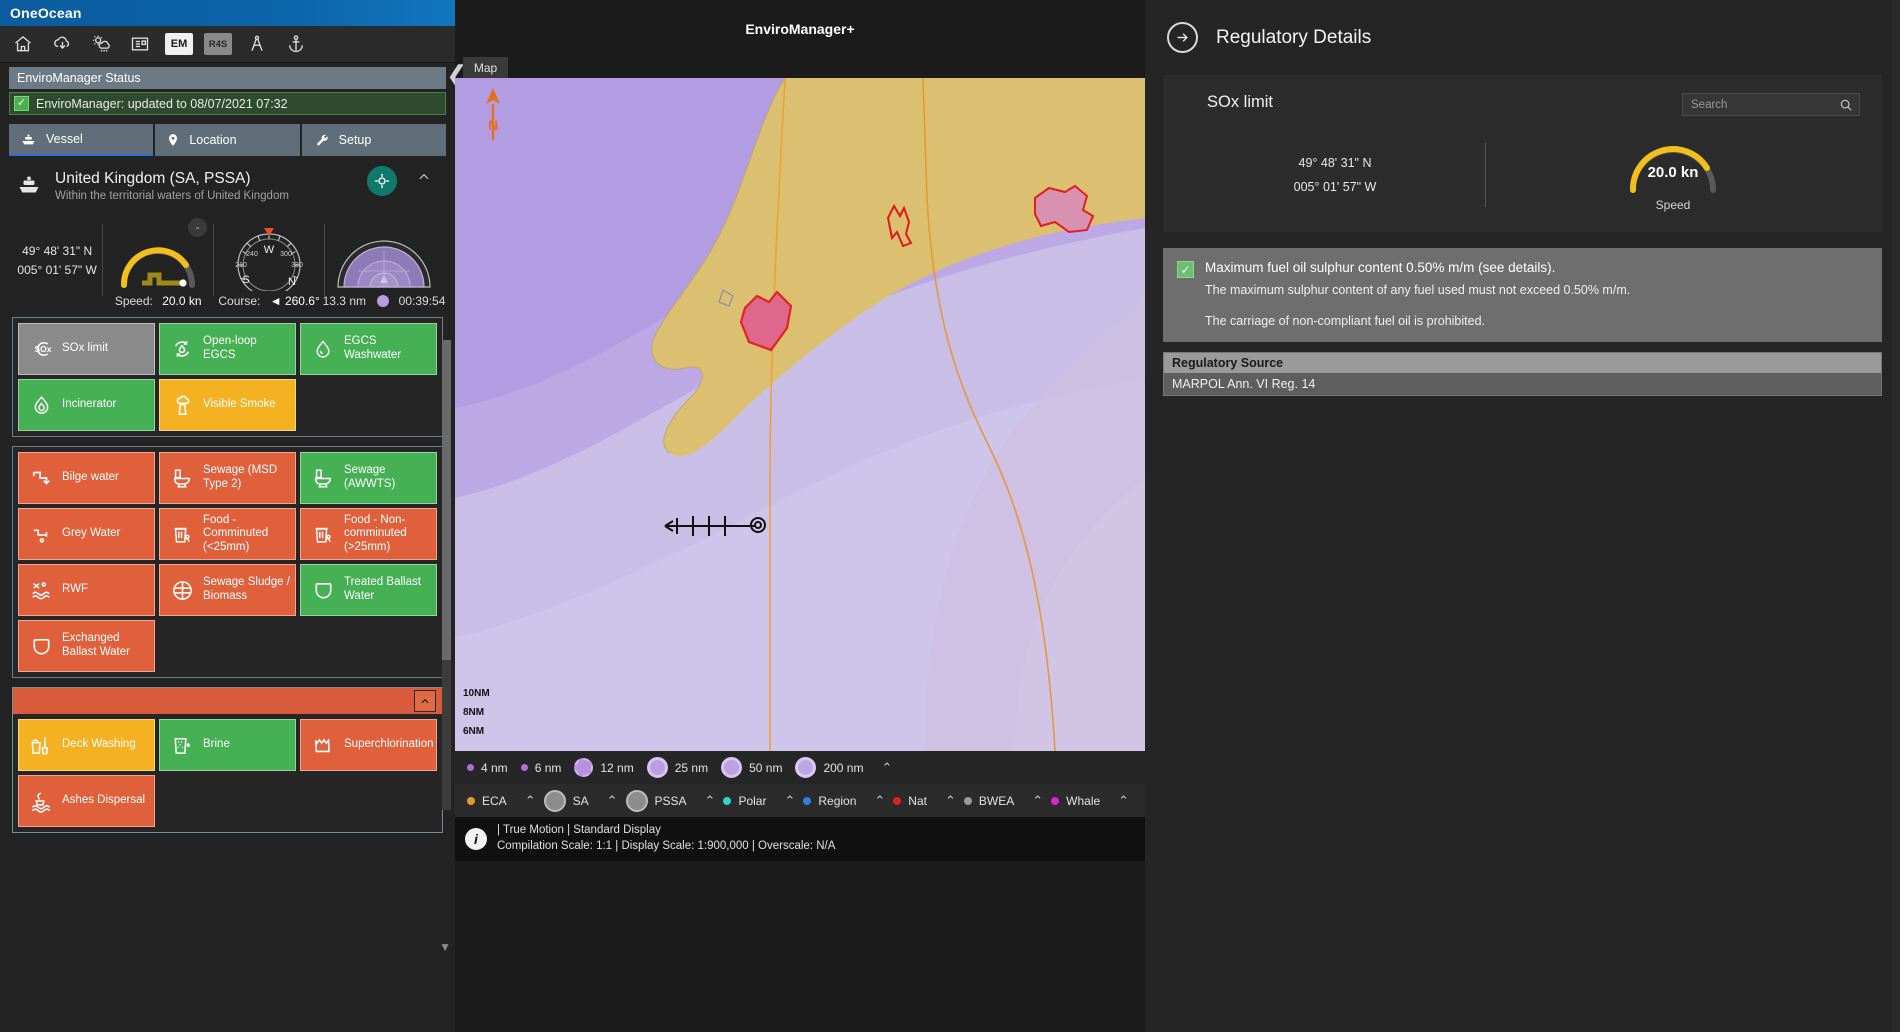 The image size is (1900, 1032). I want to click on em-module-button: EM, so click(179, 44).